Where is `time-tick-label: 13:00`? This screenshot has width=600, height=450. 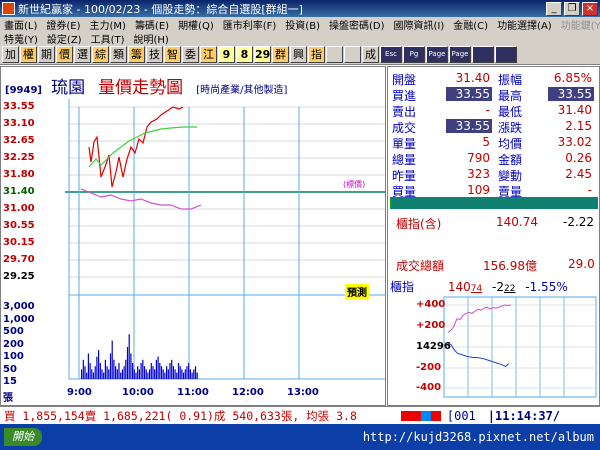
time-tick-label: 13:00 is located at coordinates (303, 392).